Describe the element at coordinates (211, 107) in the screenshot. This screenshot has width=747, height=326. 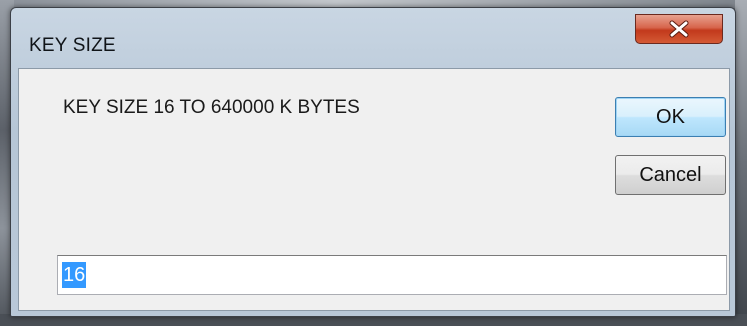
I see `prompt-text: KEY SIZE 16 TO 640000 K BYTES` at that location.